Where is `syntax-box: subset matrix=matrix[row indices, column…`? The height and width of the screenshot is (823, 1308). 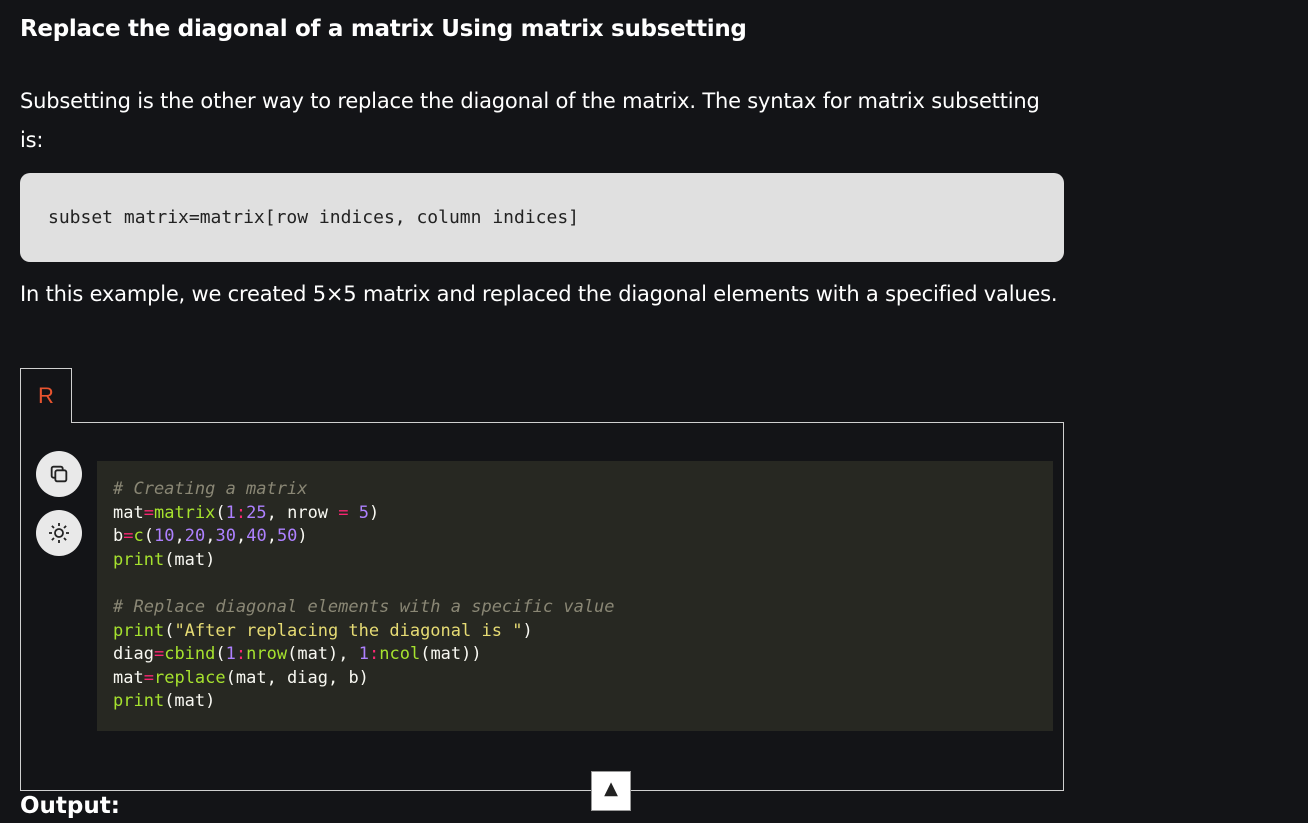 syntax-box: subset matrix=matrix[row indices, column… is located at coordinates (542, 217).